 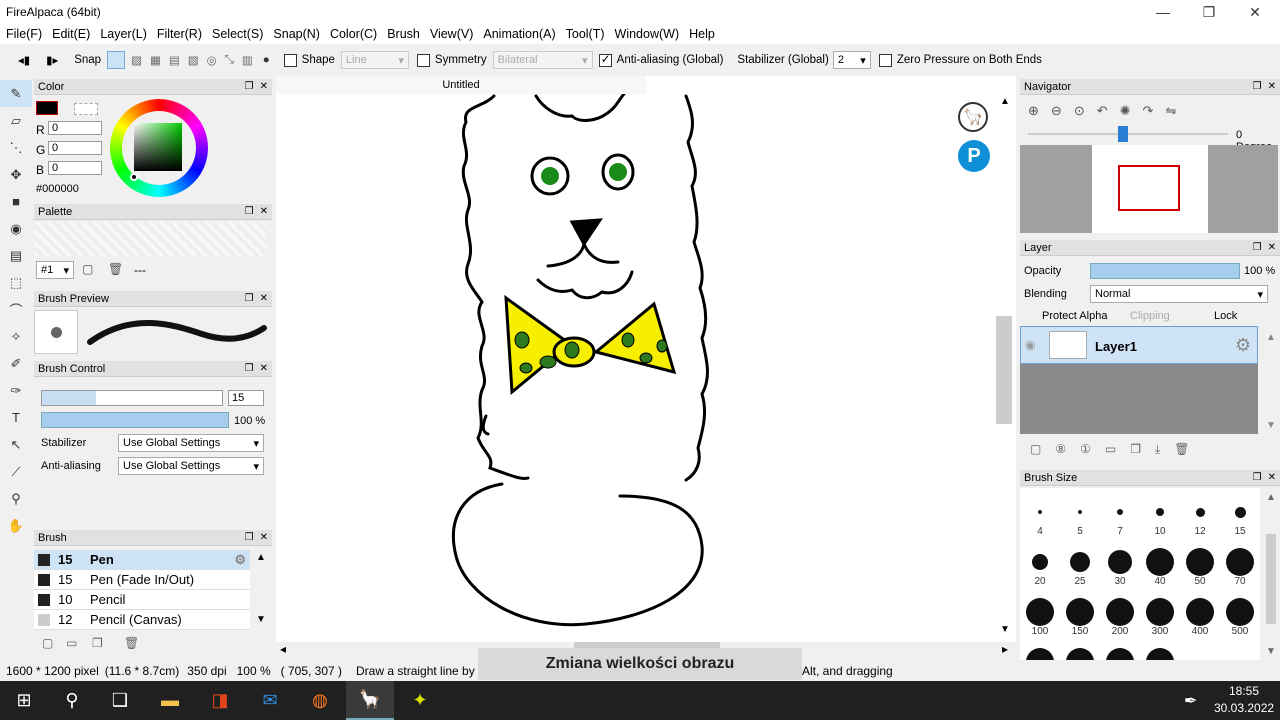 I want to click on magic-wand-tool-icon: ✧, so click(x=16, y=336).